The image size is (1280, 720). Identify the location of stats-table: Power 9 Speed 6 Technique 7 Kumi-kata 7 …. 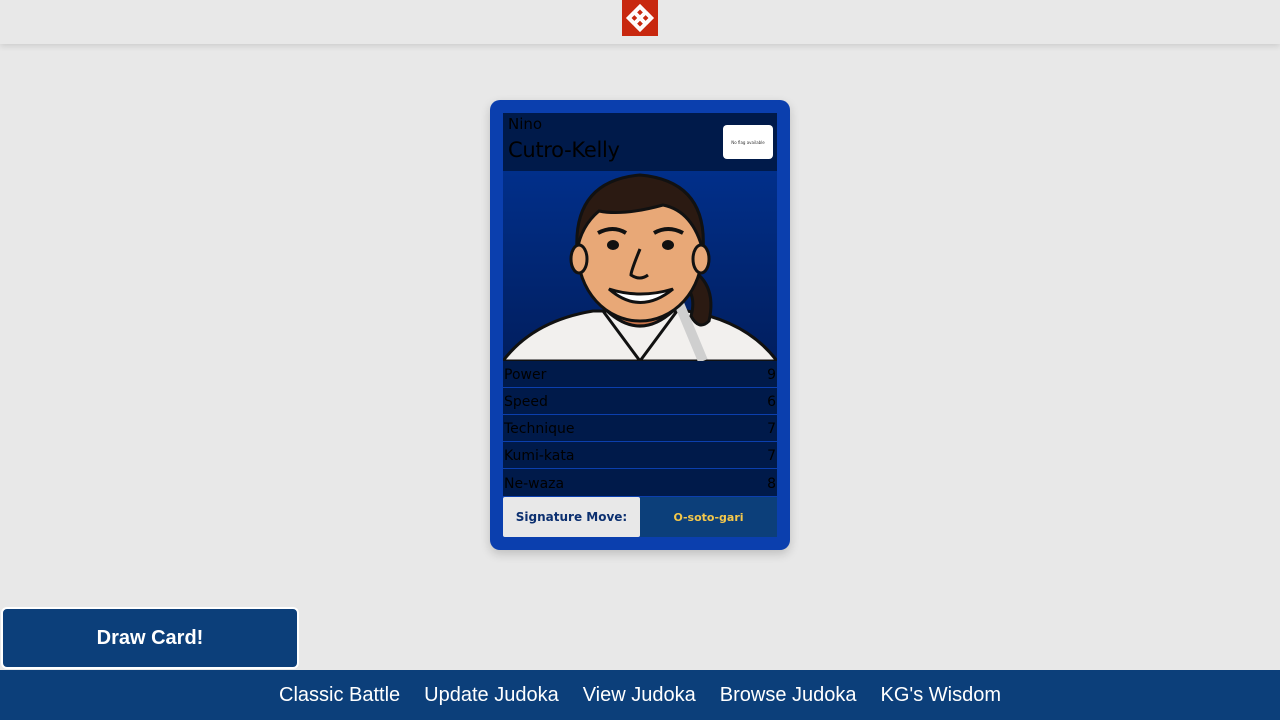
(640, 428).